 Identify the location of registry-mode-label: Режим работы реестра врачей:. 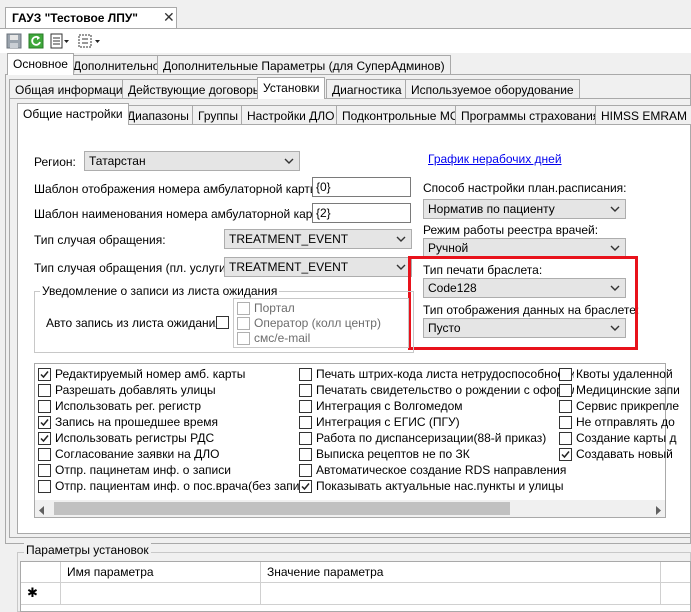
(511, 230).